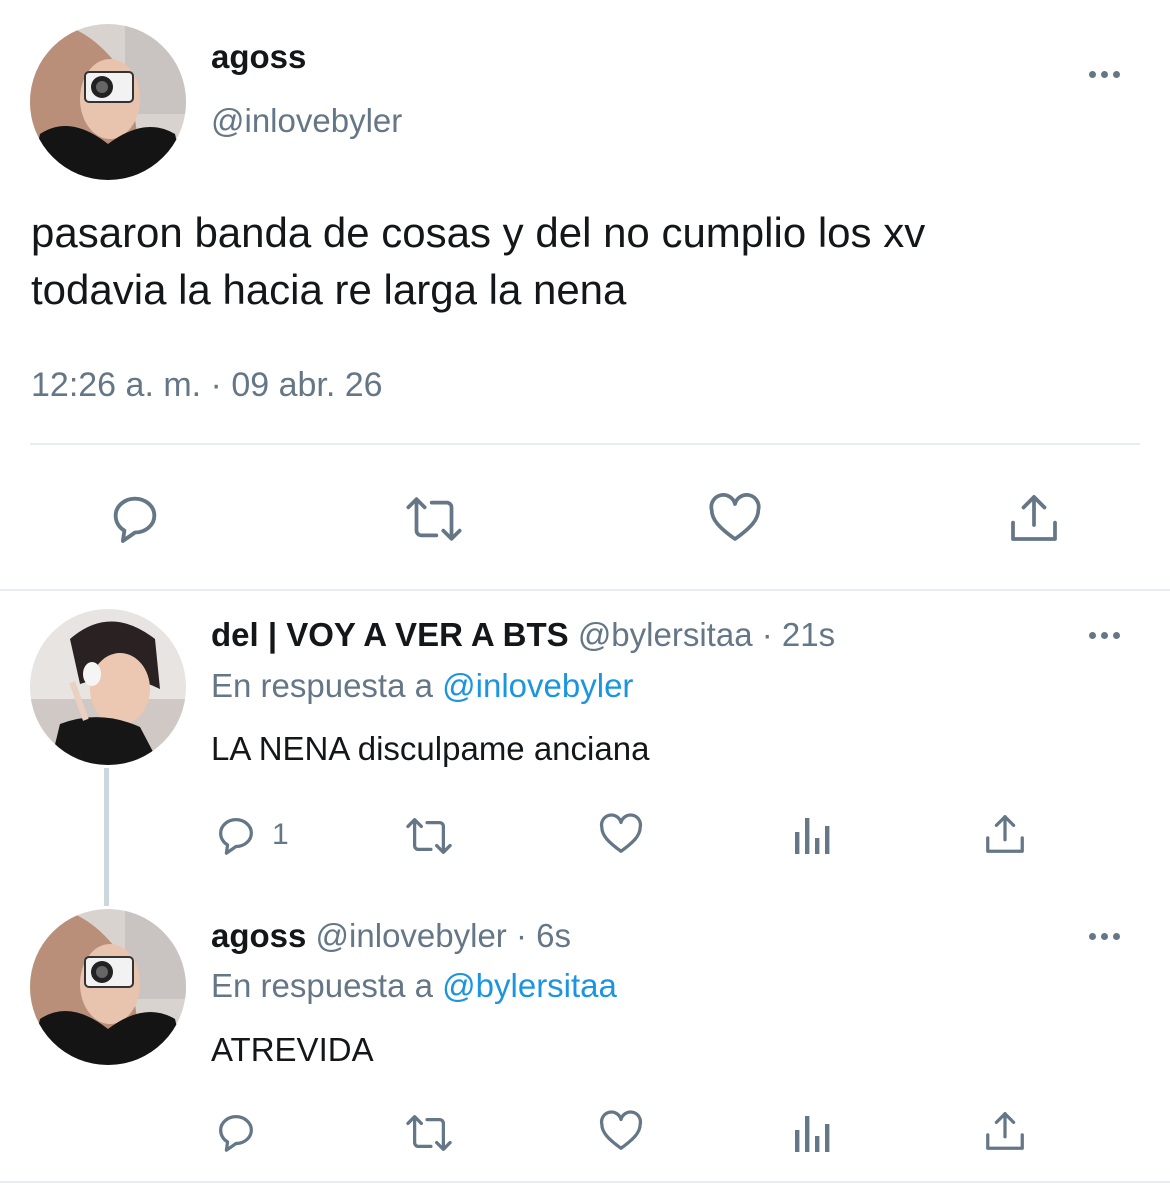 This screenshot has height=1185, width=1170. What do you see at coordinates (390, 634) in the screenshot?
I see `display-name: del | VOY A VER A BTS` at bounding box center [390, 634].